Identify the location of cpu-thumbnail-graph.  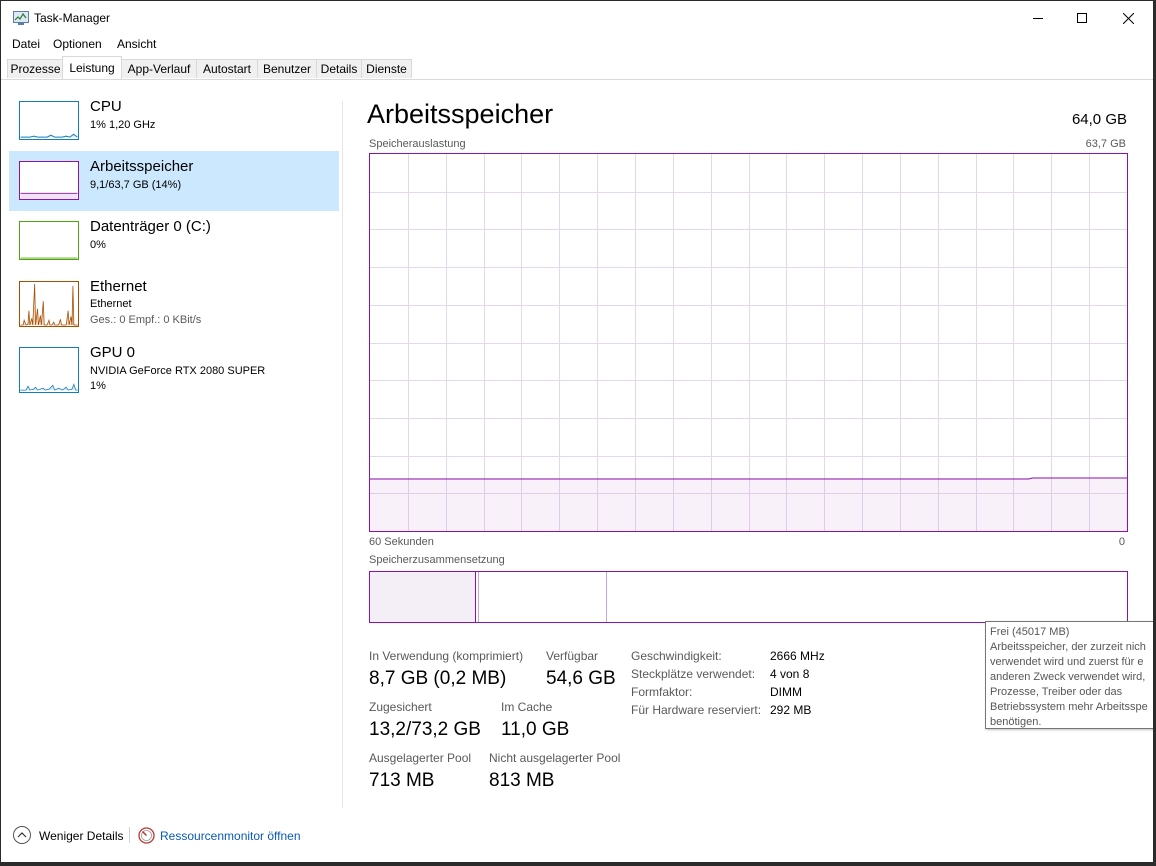
(49, 120).